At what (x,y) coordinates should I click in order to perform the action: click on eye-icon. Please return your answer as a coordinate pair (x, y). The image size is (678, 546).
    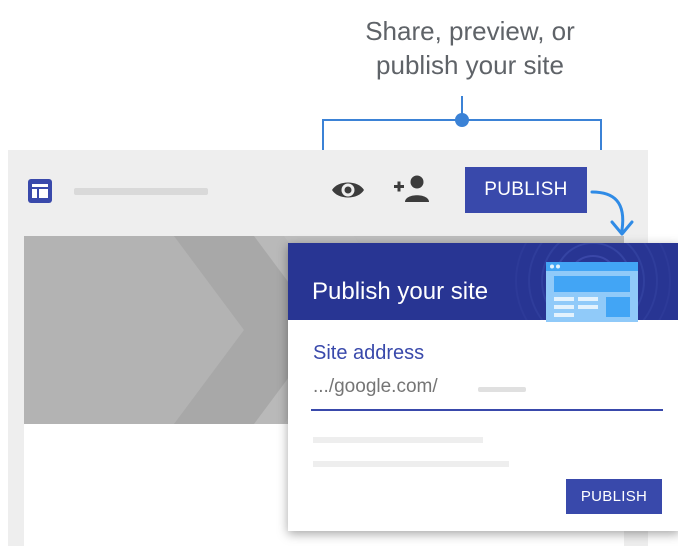
    Looking at the image, I should click on (348, 190).